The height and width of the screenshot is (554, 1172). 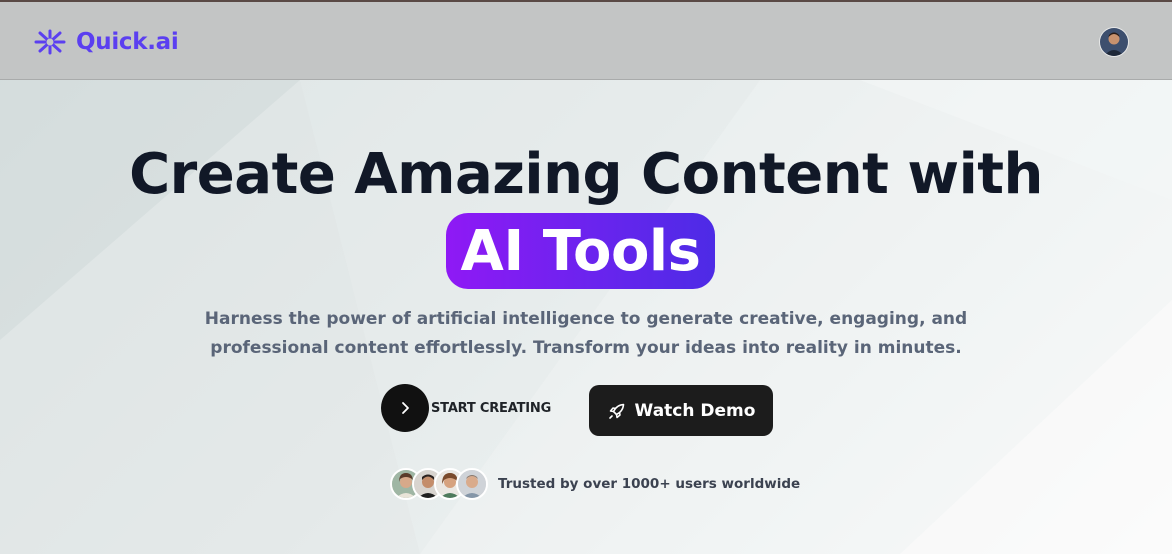 I want to click on brand-name: Quick.ai, so click(x=127, y=42).